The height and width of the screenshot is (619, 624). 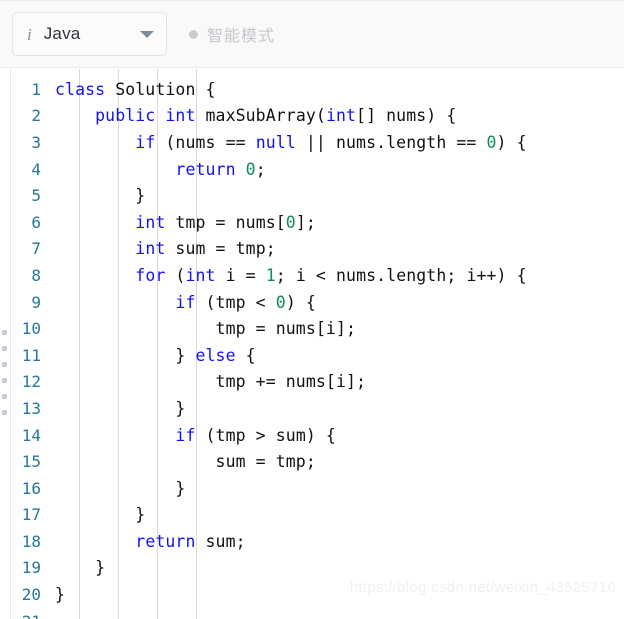 What do you see at coordinates (265, 435) in the screenshot?
I see `code-token: (tmp > sum) {` at bounding box center [265, 435].